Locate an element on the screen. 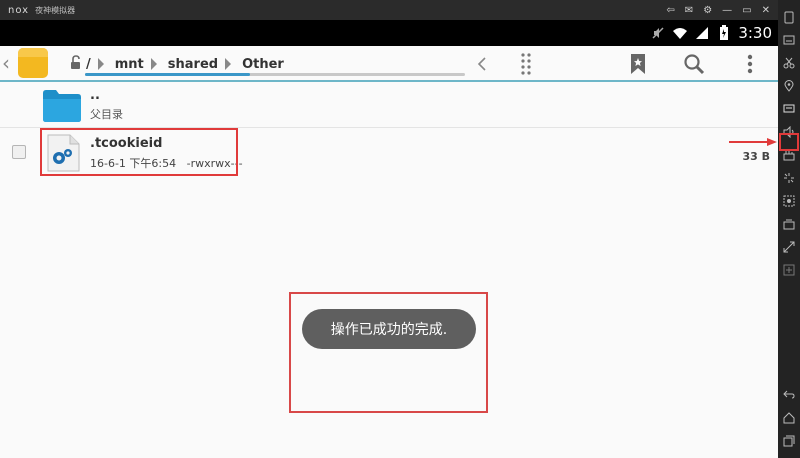 The image size is (800, 458). add-icon is located at coordinates (789, 270).